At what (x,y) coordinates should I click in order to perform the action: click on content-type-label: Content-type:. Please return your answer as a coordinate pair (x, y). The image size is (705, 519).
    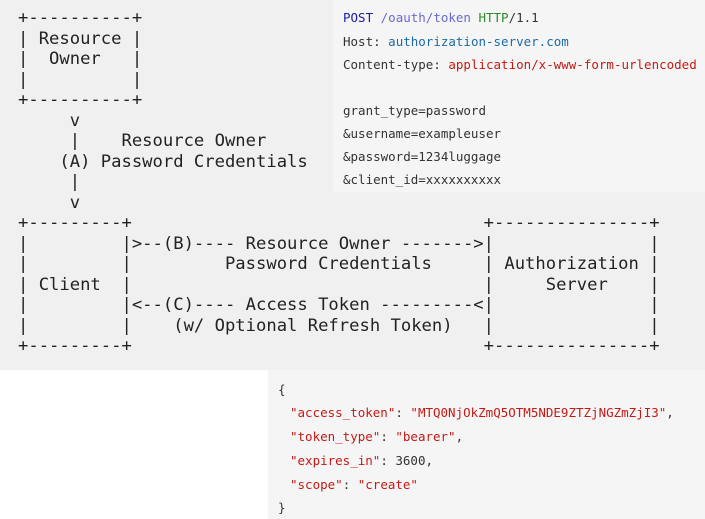
    Looking at the image, I should click on (392, 64).